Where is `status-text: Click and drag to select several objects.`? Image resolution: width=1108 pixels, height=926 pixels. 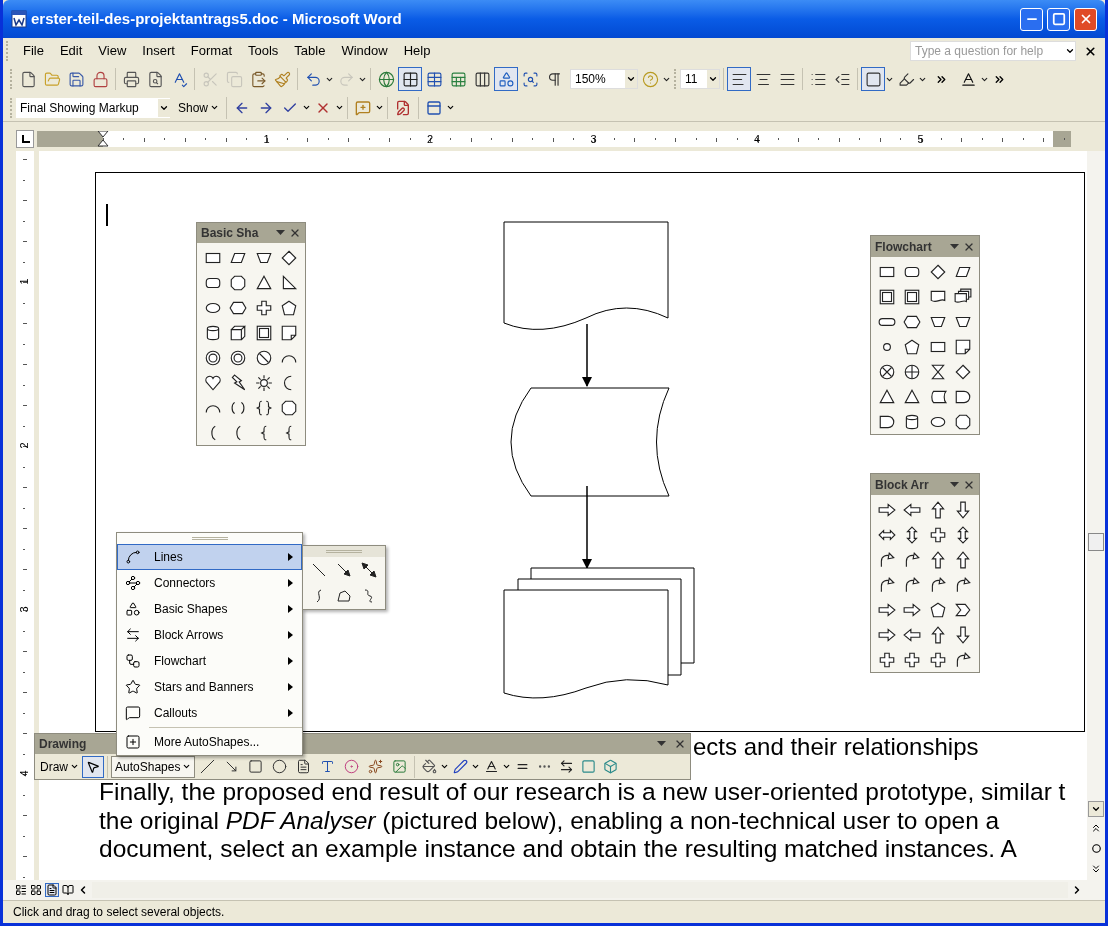 status-text: Click and drag to select several objects. is located at coordinates (119, 912).